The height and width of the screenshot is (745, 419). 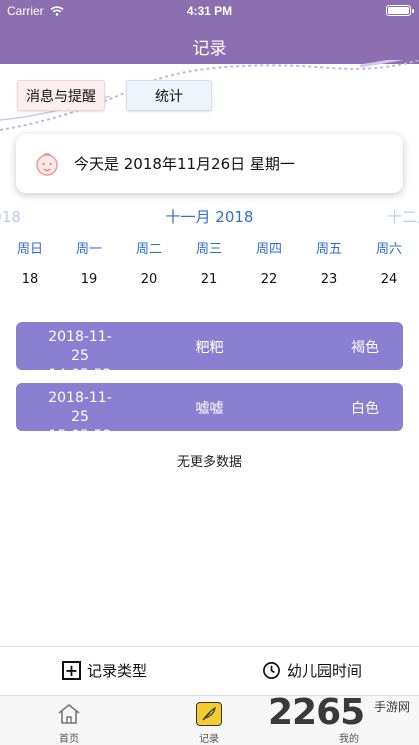 I want to click on record-color: 白色, so click(x=365, y=409).